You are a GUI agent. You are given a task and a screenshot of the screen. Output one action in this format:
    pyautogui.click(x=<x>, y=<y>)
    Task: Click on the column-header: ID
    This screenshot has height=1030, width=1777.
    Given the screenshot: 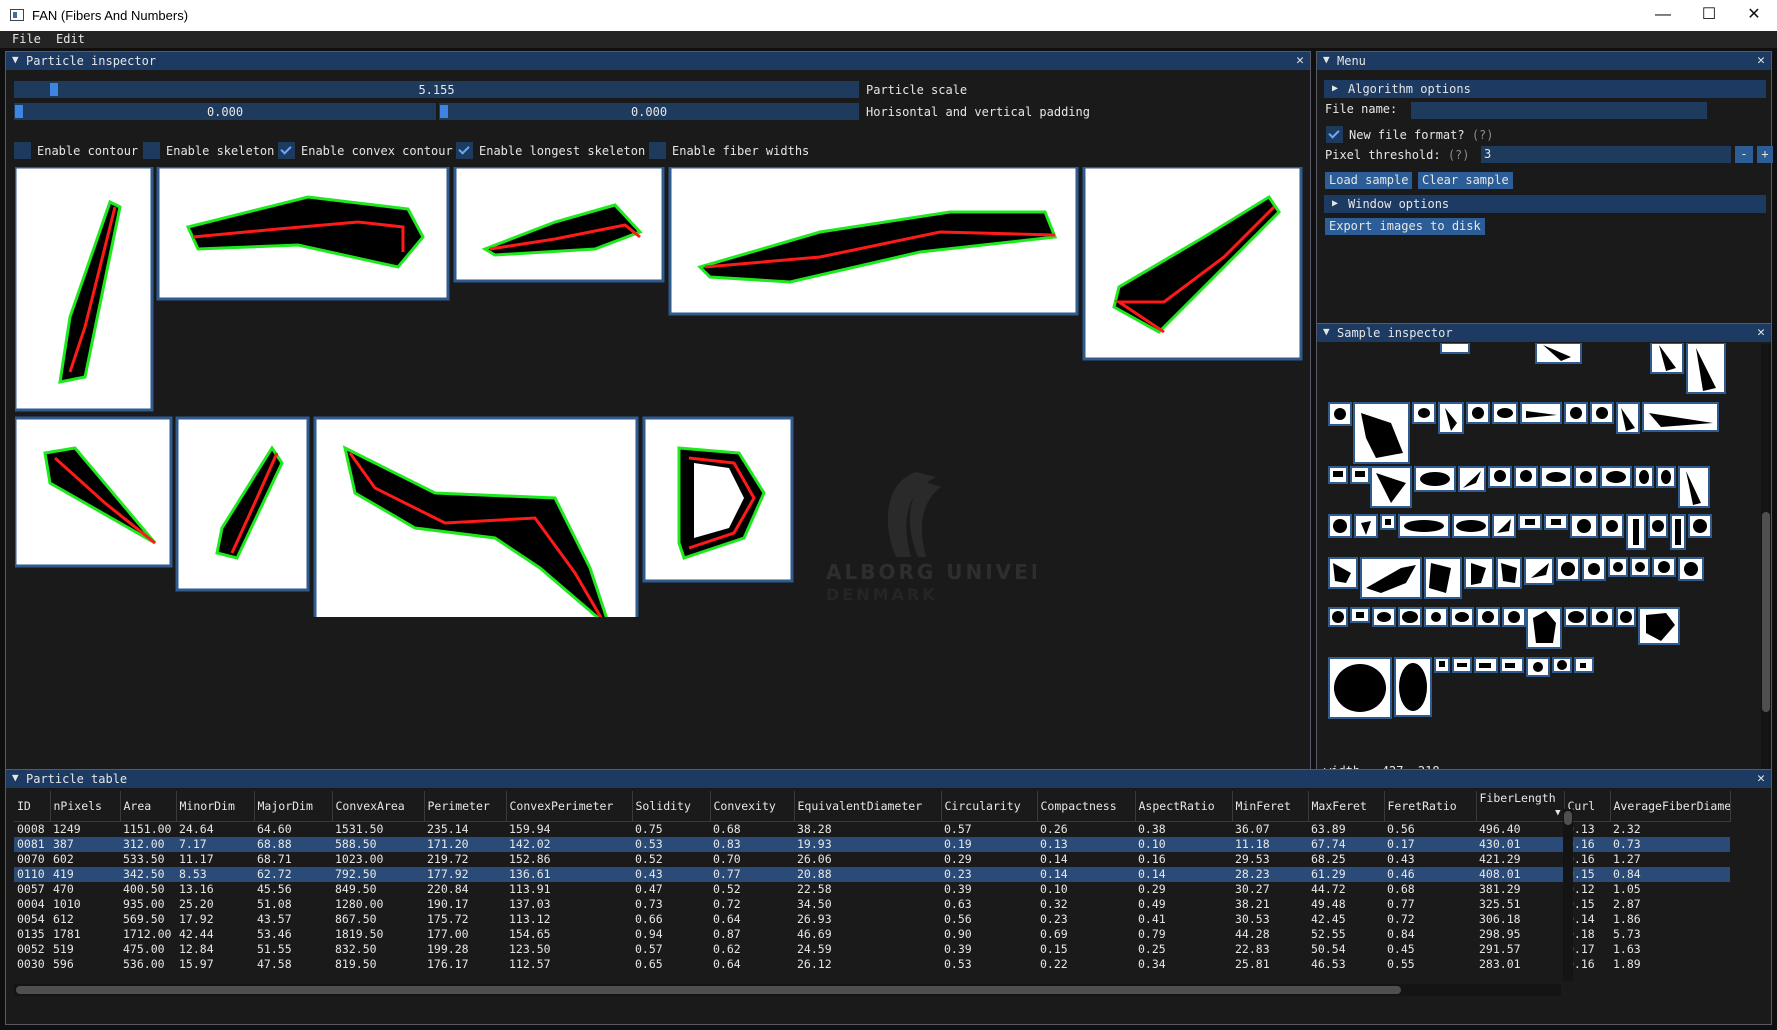 What is the action you would take?
    pyautogui.click(x=32, y=806)
    